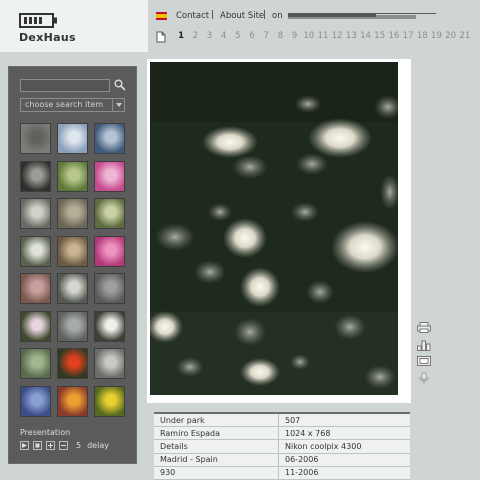  Describe the element at coordinates (209, 36) in the screenshot. I see `page-link: 3` at that location.